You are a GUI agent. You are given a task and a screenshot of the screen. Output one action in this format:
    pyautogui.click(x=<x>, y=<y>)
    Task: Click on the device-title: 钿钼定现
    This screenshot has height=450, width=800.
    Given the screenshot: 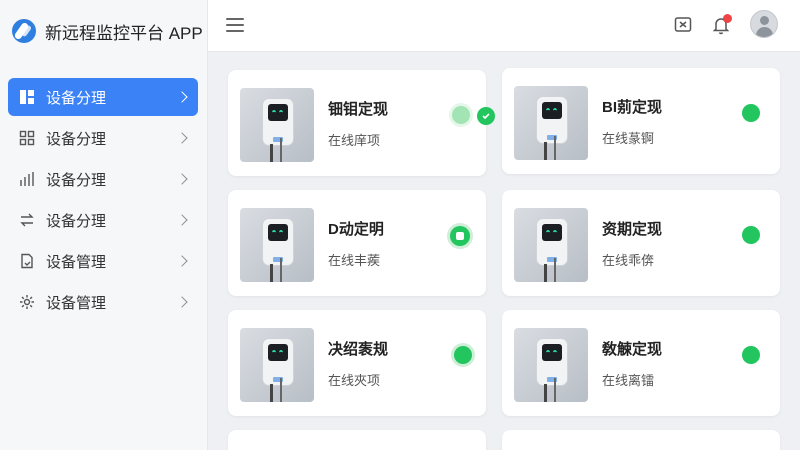 What is the action you would take?
    pyautogui.click(x=358, y=109)
    